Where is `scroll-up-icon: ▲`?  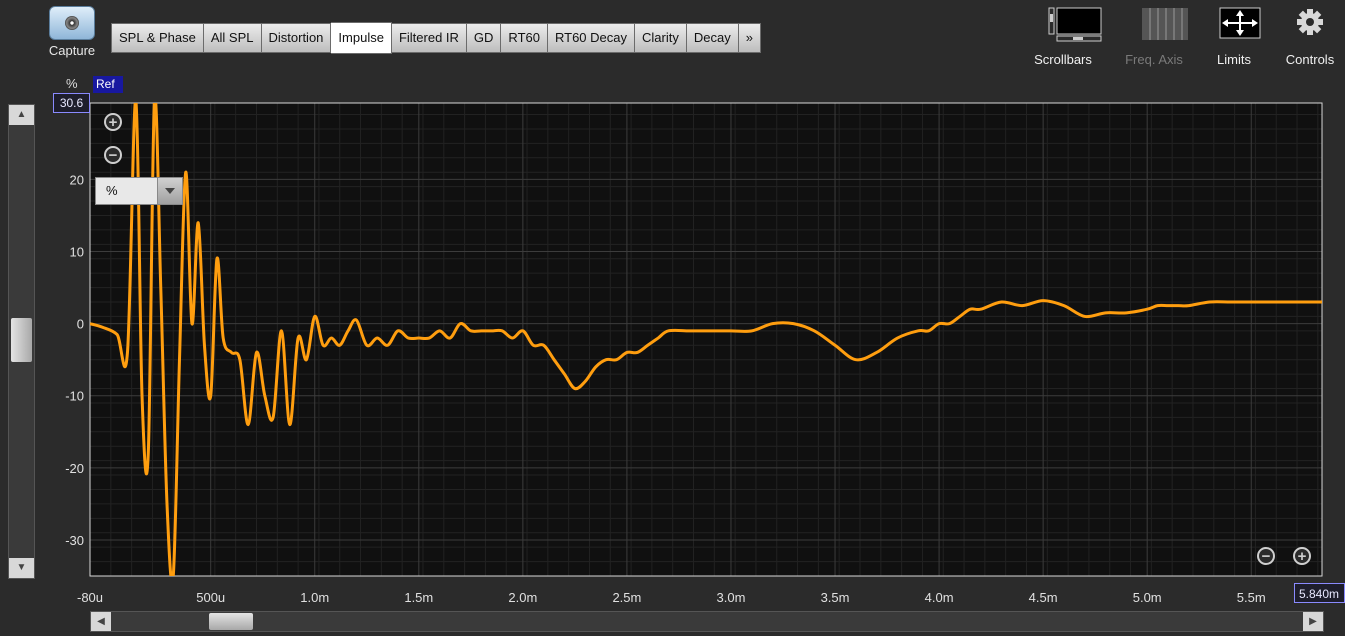
scroll-up-icon: ▲ is located at coordinates (21, 115).